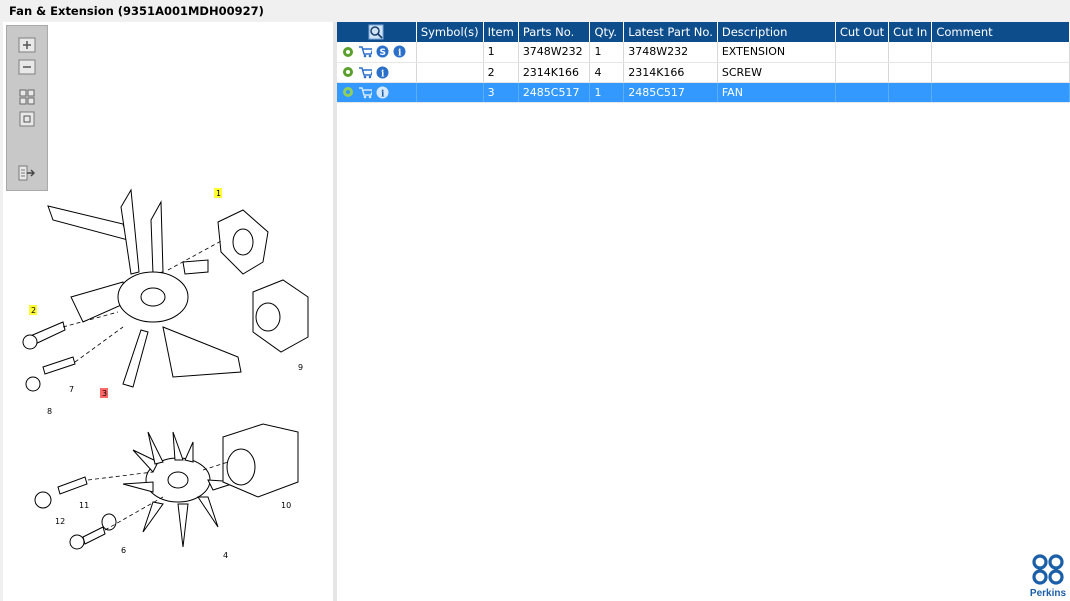 The height and width of the screenshot is (601, 1070). What do you see at coordinates (607, 32) in the screenshot?
I see `column-header-qty: Qty.` at bounding box center [607, 32].